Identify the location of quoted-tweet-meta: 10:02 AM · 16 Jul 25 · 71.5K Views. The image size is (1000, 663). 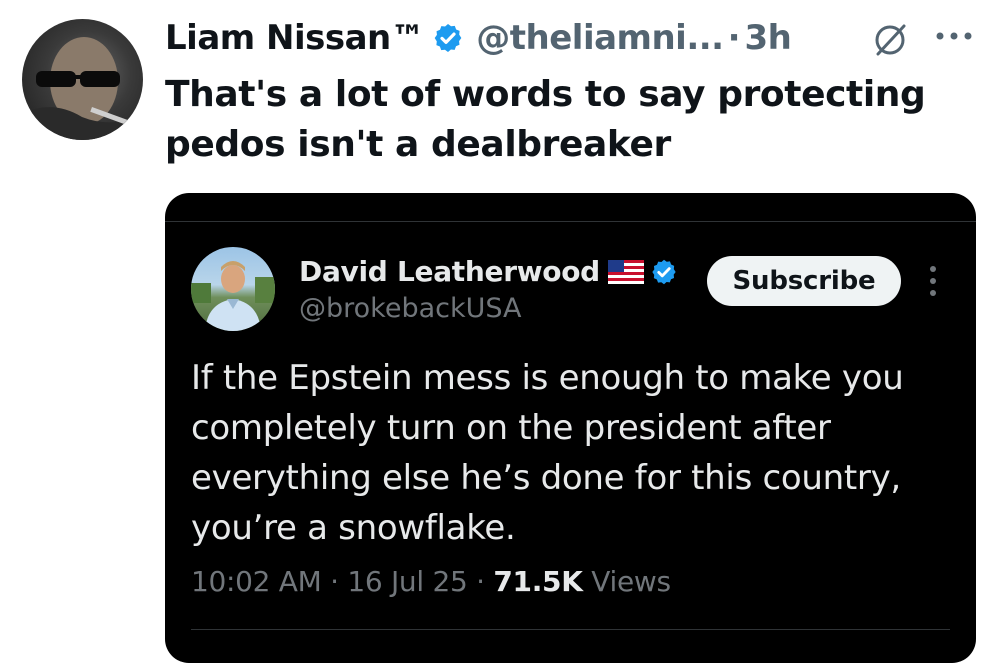
(431, 581).